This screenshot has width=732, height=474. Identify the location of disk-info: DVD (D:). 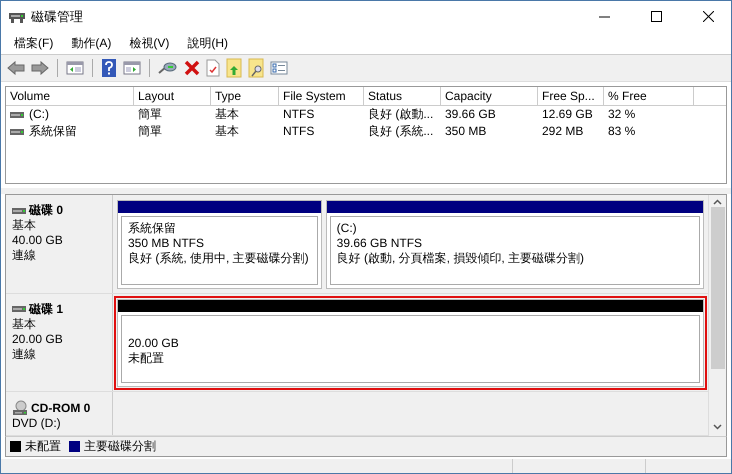
(37, 423).